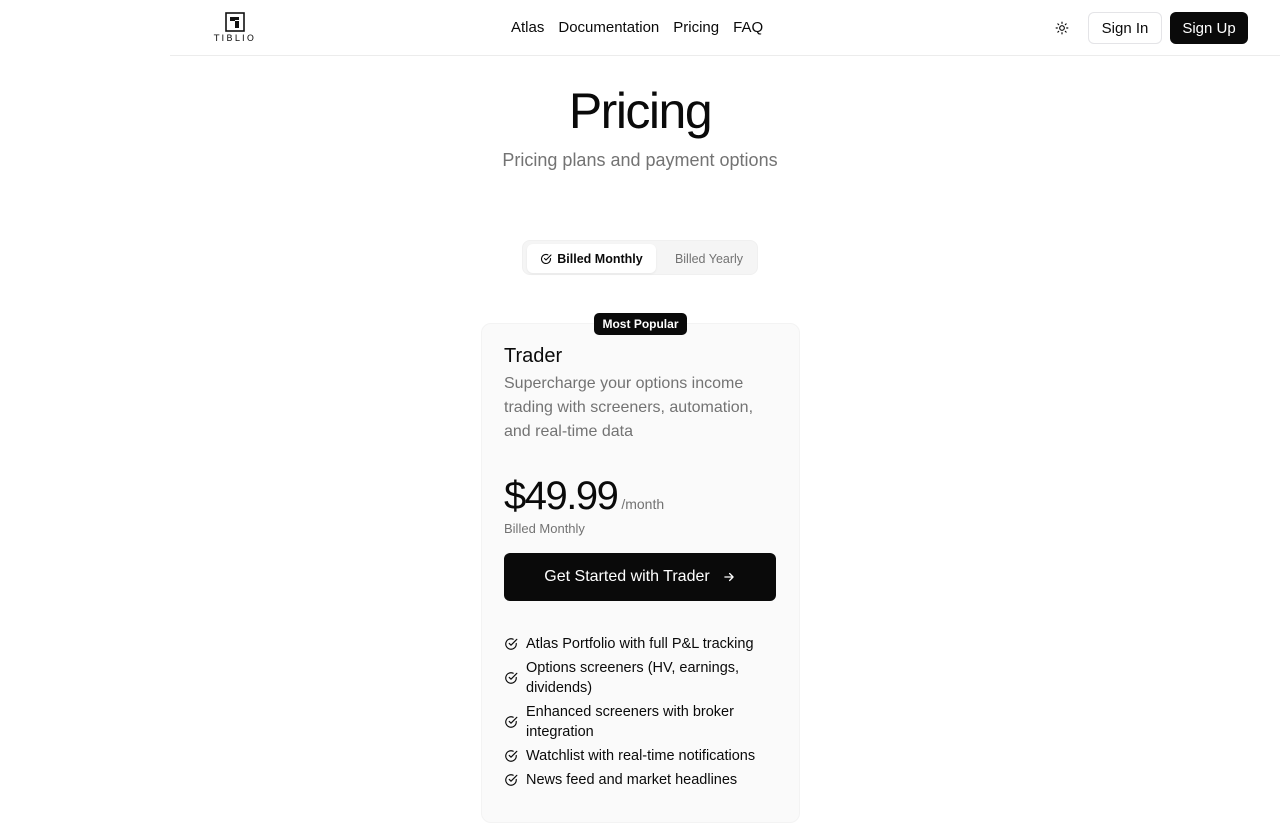 This screenshot has width=1280, height=823. I want to click on billing-toggle: Billed Monthly Billed Yearly, so click(640, 257).